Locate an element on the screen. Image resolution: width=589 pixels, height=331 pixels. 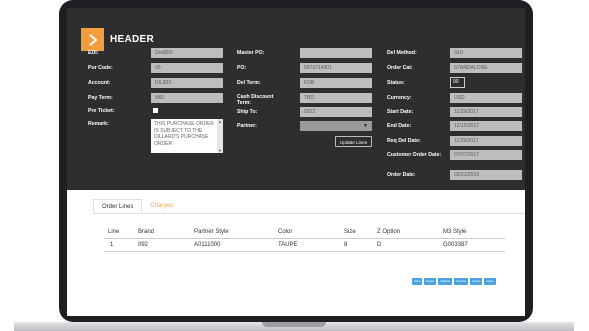
partner-select: ▼ is located at coordinates (336, 126).